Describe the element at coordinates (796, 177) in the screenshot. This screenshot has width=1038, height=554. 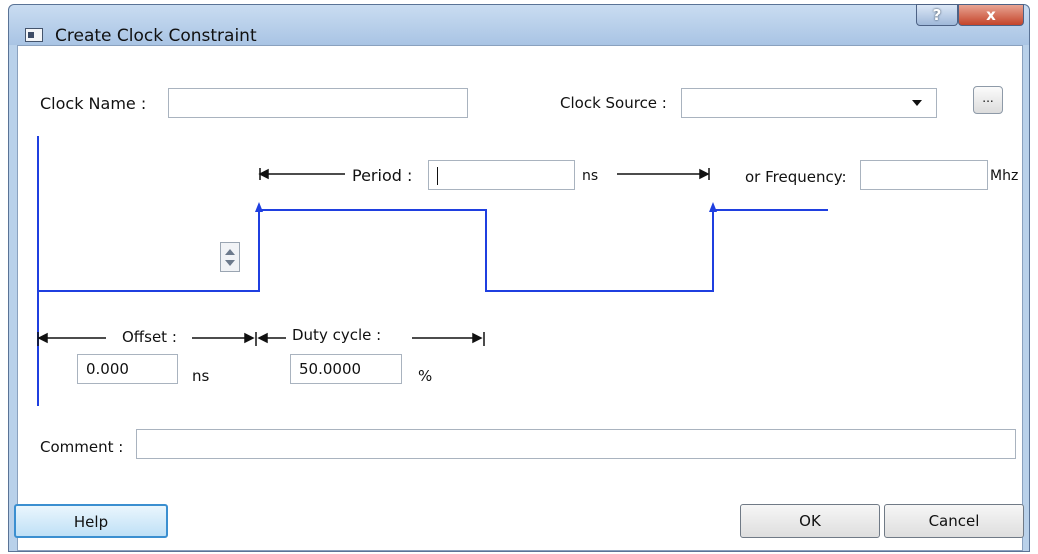
I see `frequency-label: or Frequency:` at that location.